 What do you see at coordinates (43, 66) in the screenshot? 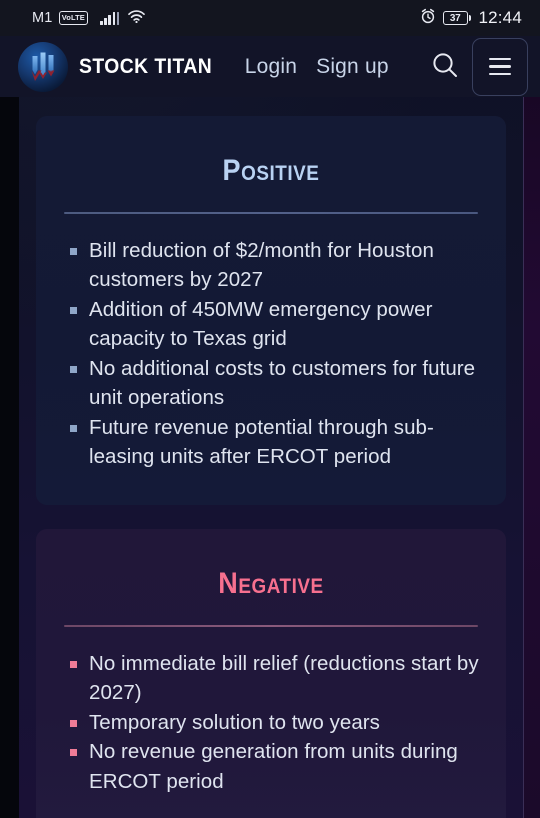
I see `stock-titan-logo-icon` at bounding box center [43, 66].